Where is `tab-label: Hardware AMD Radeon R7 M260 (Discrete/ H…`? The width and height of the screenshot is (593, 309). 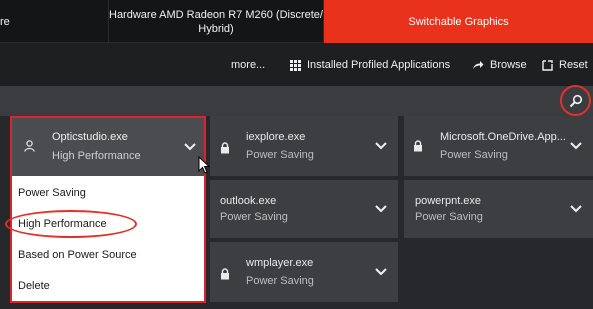 tab-label: Hardware AMD Radeon R7 M260 (Discrete/ H… is located at coordinates (216, 21).